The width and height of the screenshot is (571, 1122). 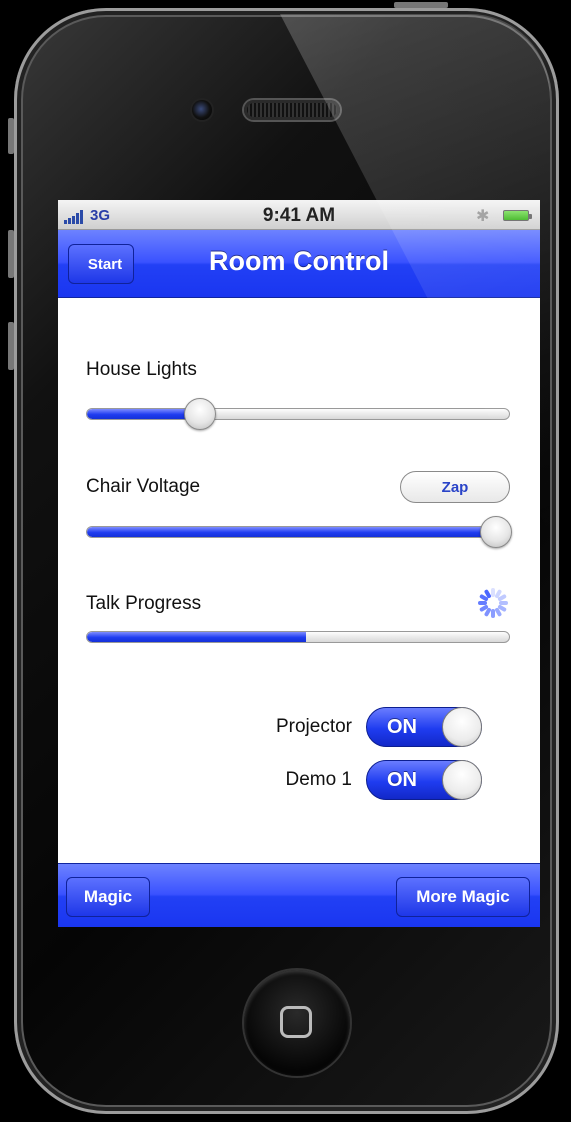 I want to click on demo-1-label: Demo 1, so click(x=318, y=779).